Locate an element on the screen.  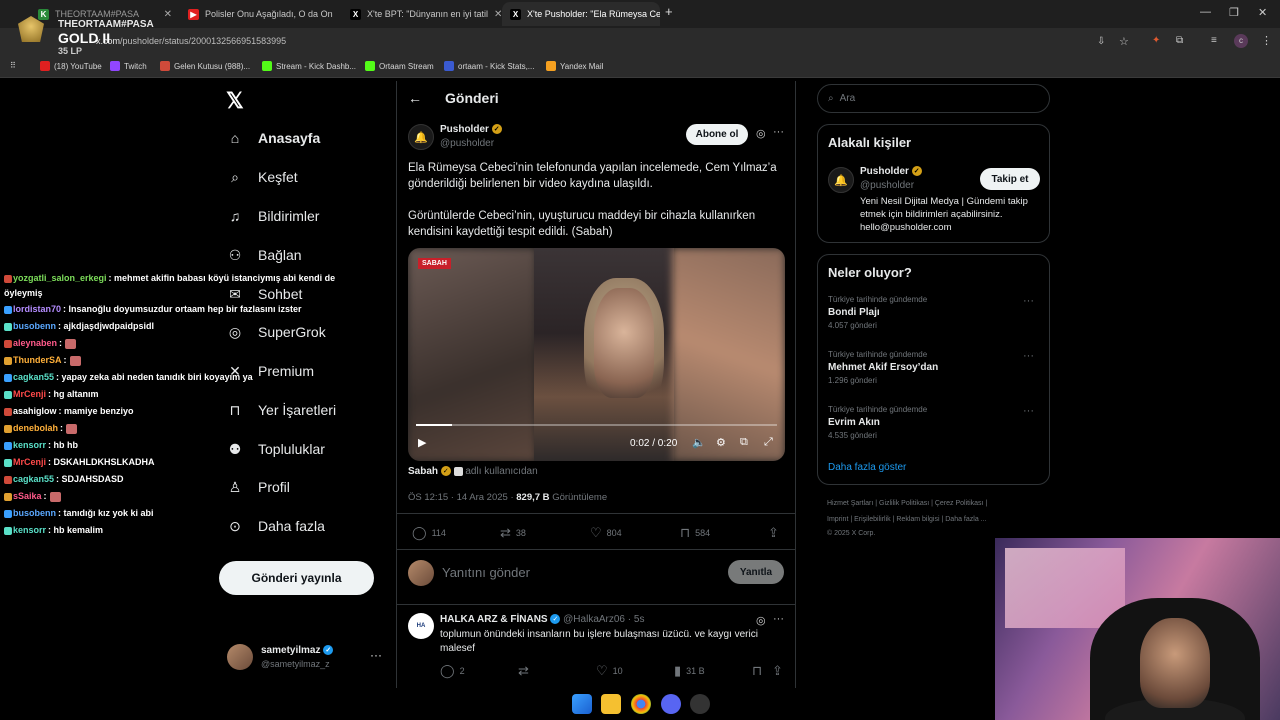
file-explorer-icon is located at coordinates (611, 704).